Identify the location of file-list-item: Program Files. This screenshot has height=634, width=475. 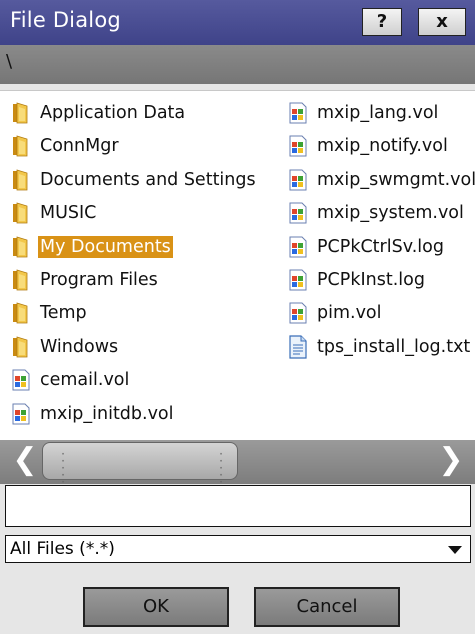
(85, 280).